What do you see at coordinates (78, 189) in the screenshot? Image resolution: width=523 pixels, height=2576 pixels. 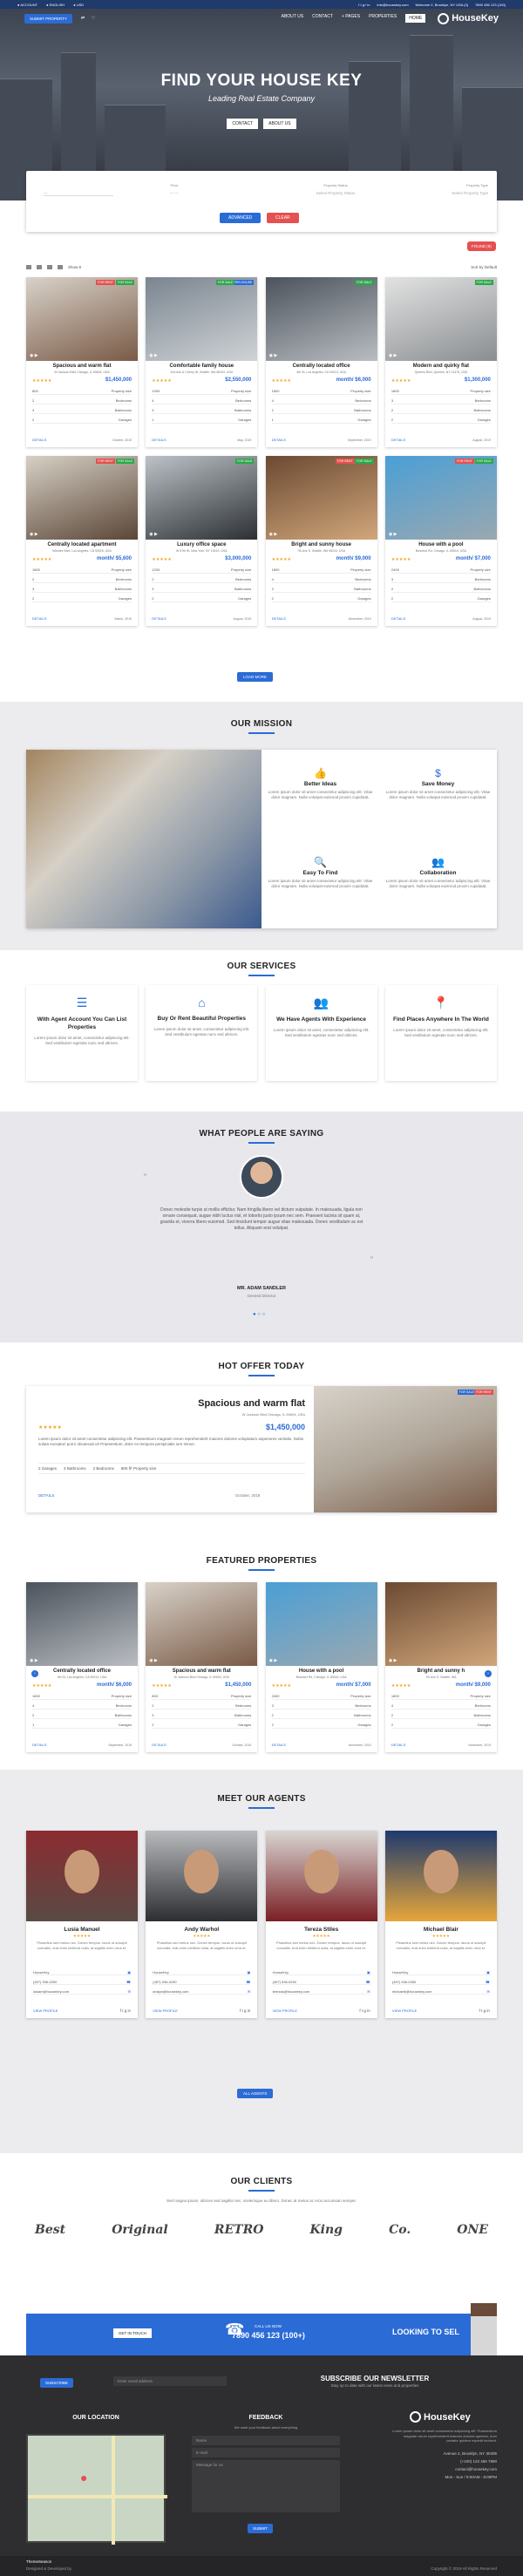 I see `min-select: —` at bounding box center [78, 189].